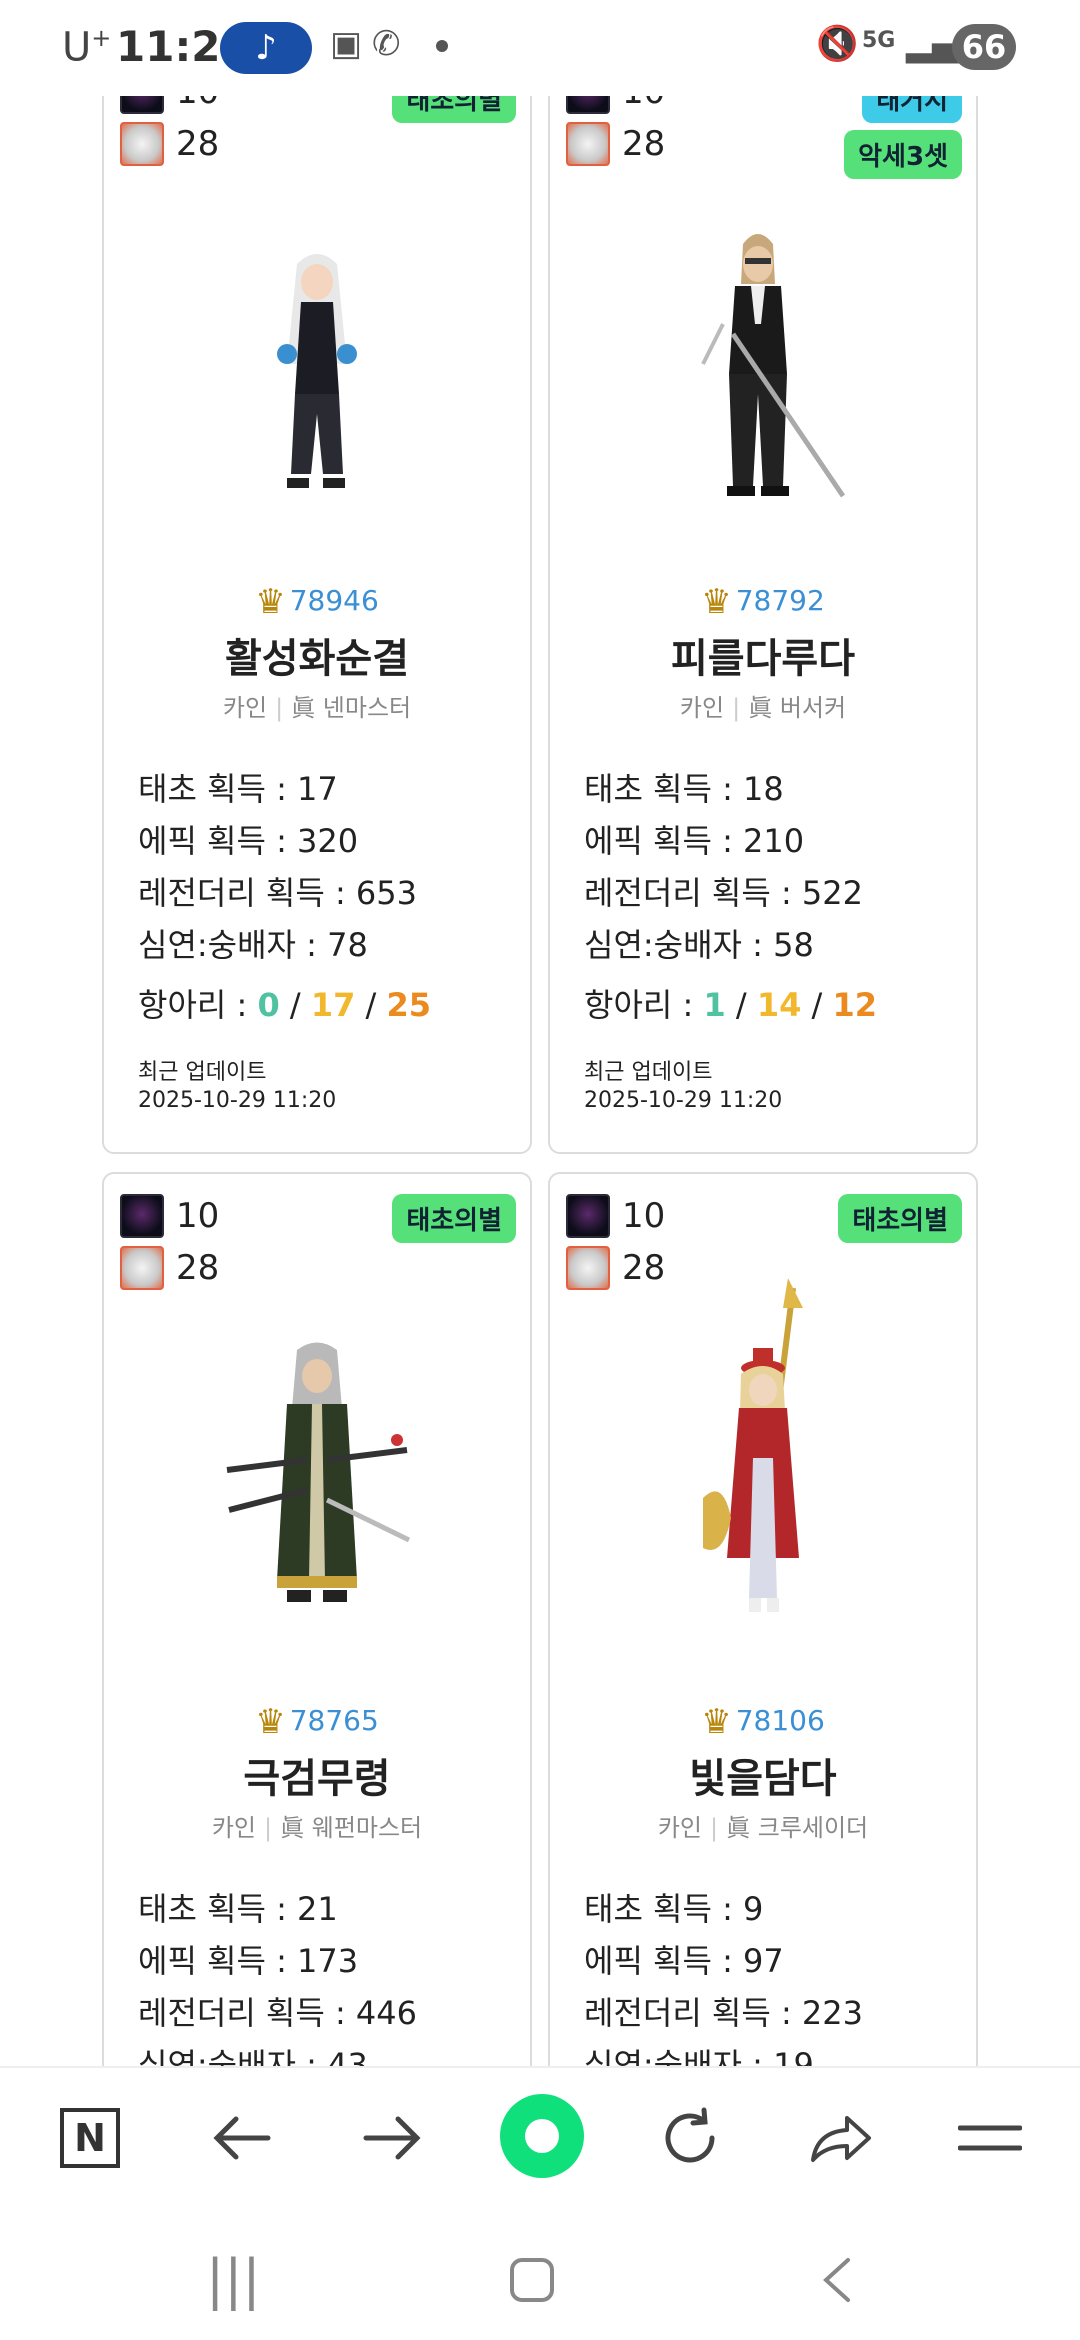 The width and height of the screenshot is (1080, 2340). I want to click on recent-apps-icon: |||, so click(233, 2279).